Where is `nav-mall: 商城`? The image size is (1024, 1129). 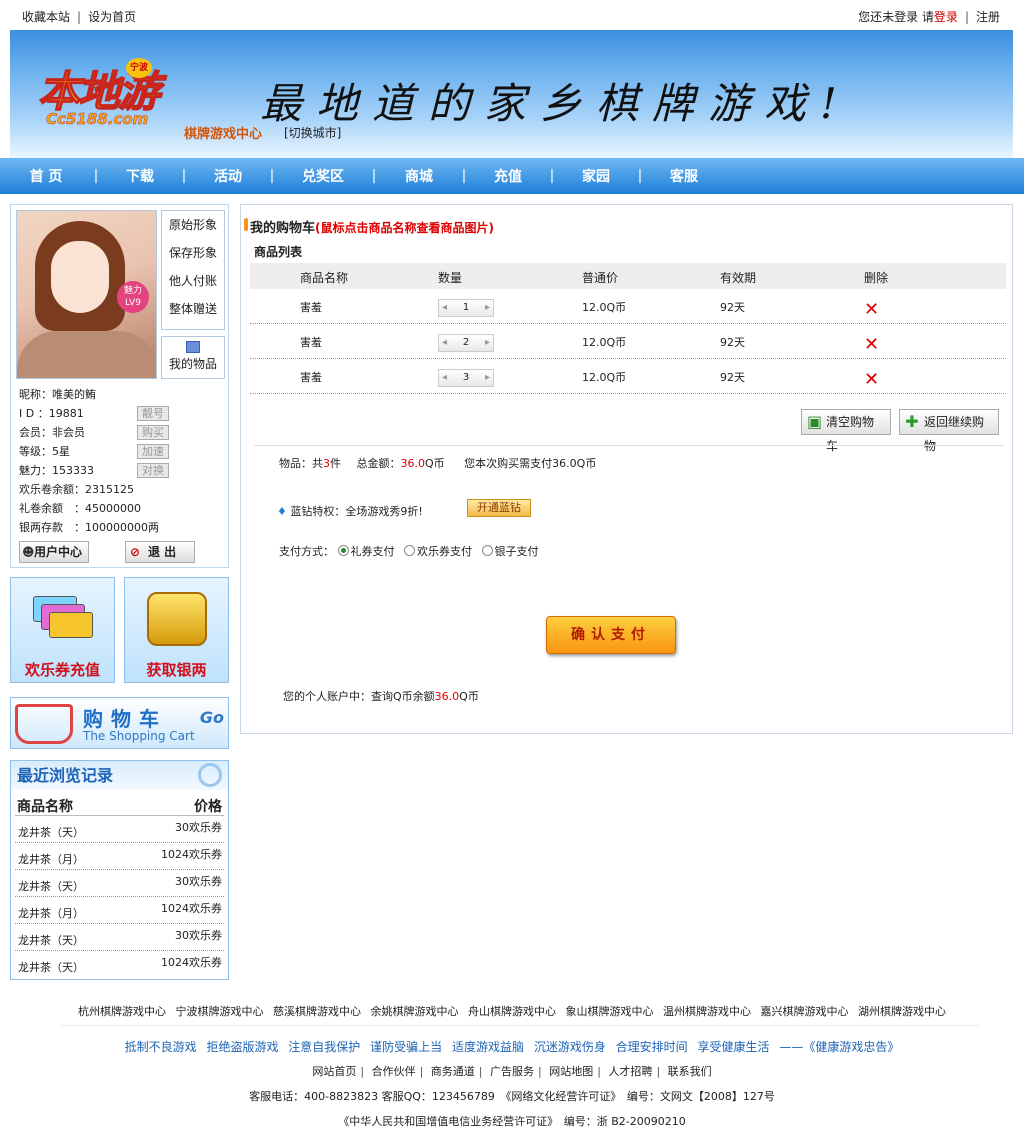
nav-mall: 商城 is located at coordinates (419, 176).